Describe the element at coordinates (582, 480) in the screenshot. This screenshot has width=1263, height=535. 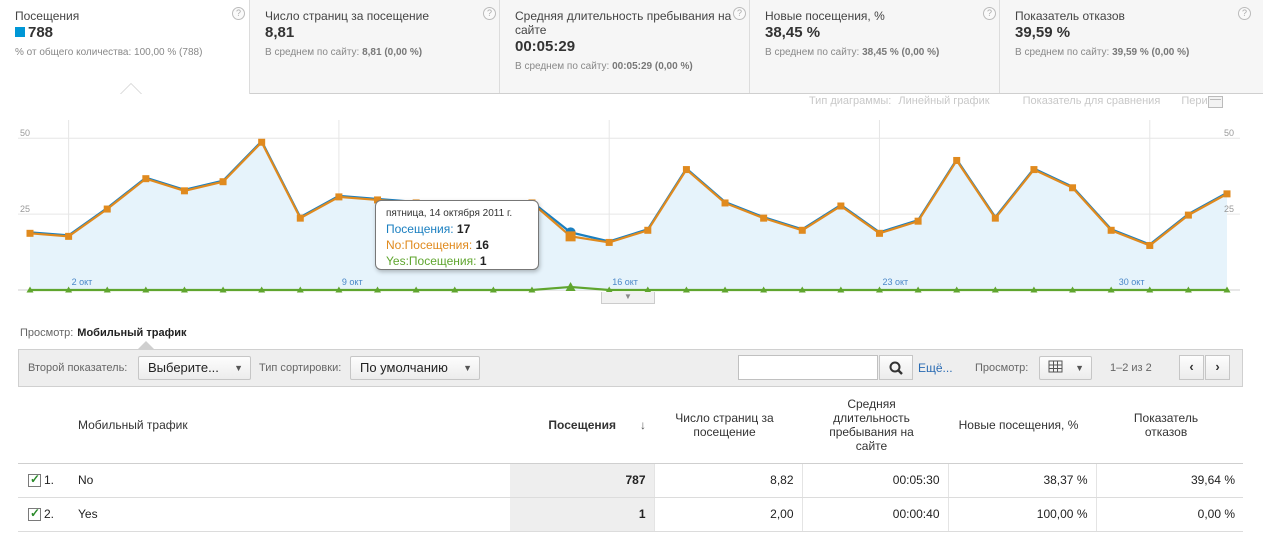
I see `row-visits: 787` at that location.